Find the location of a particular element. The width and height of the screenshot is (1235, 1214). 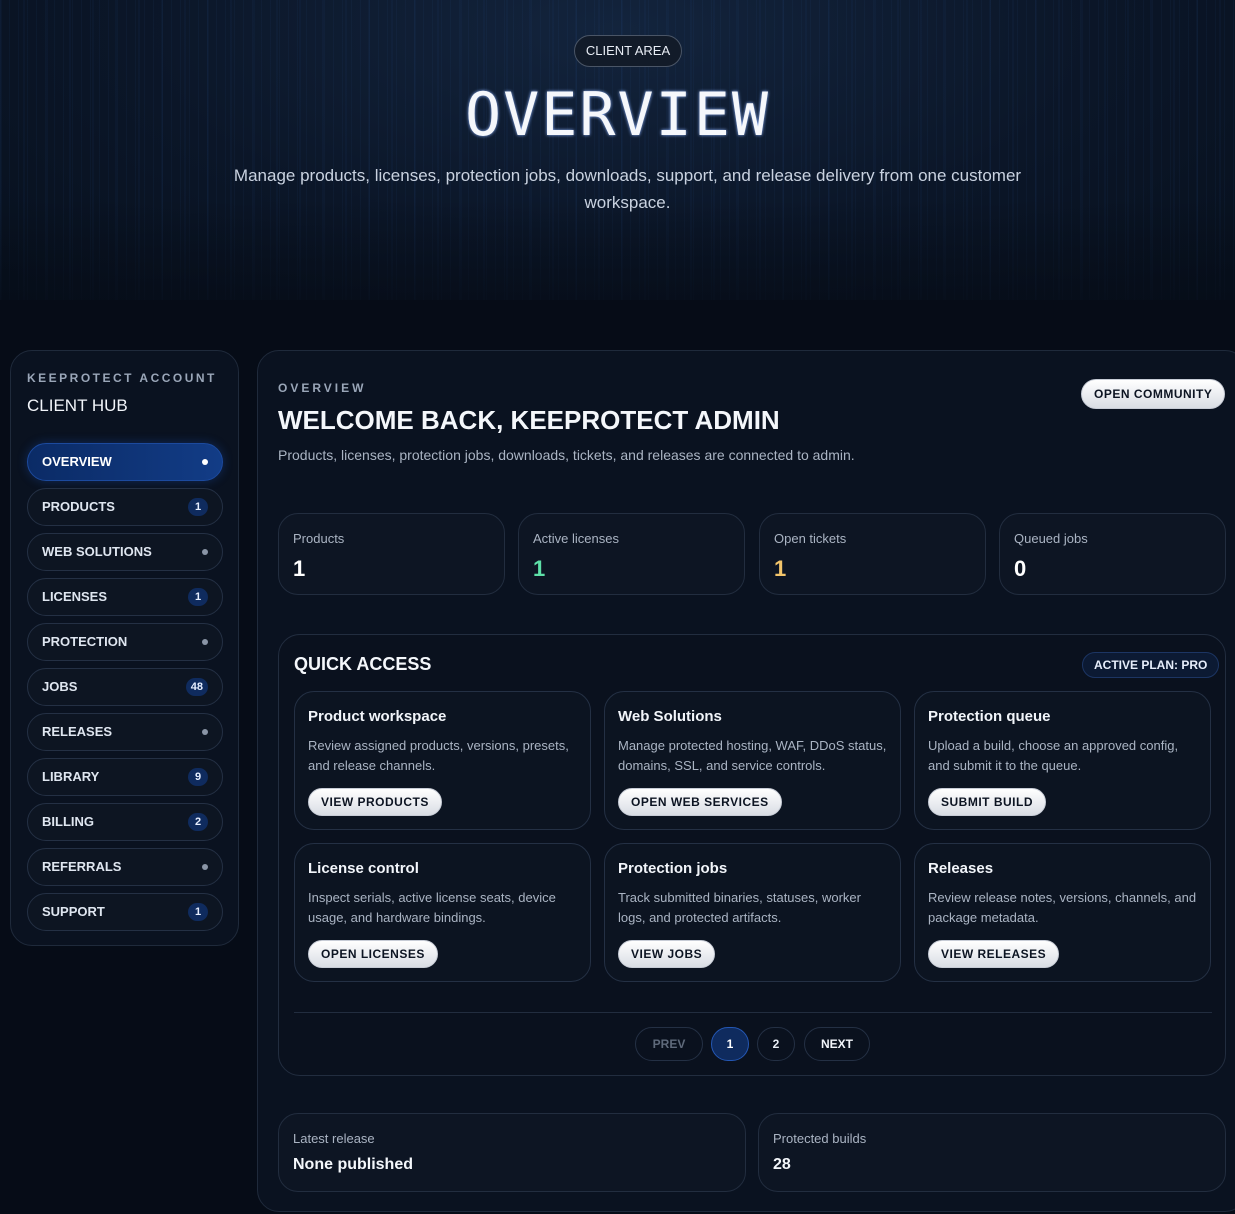

card-title: Web Solutions is located at coordinates (670, 716).